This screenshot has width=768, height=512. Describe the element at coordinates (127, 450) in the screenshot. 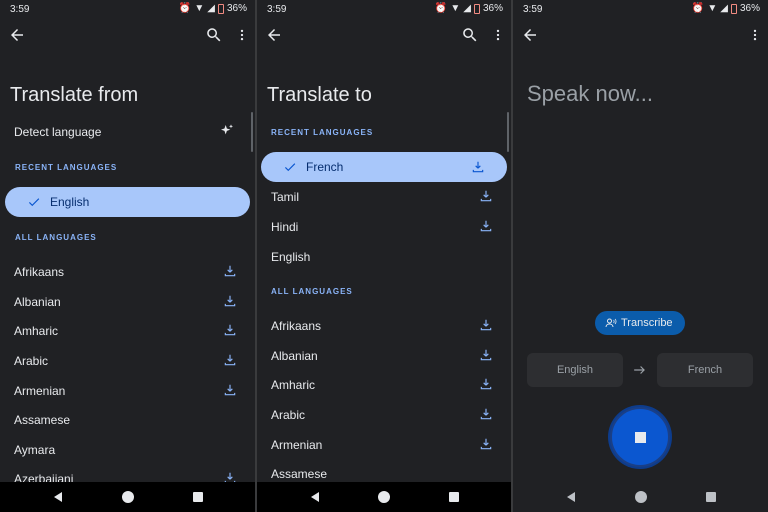

I see `list-item: Aymara` at that location.